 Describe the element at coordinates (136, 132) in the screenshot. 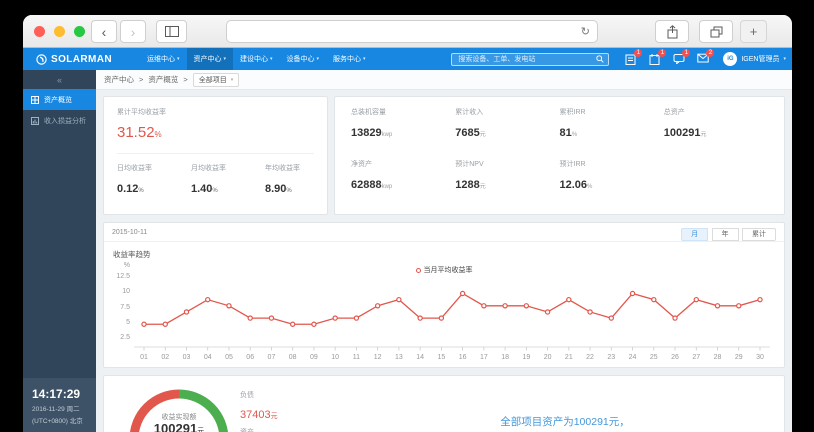

I see `stat-value: 31.52` at that location.